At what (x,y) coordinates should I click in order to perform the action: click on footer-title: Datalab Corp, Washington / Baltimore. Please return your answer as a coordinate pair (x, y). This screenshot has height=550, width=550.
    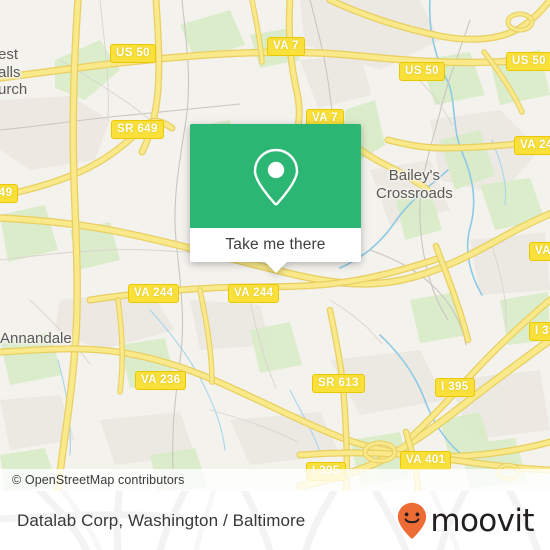
    Looking at the image, I should click on (161, 520).